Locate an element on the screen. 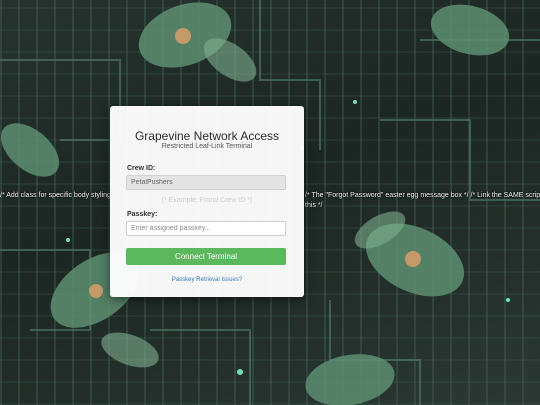 The image size is (540, 405). leaked-comment-3: this */ is located at coordinates (314, 205).